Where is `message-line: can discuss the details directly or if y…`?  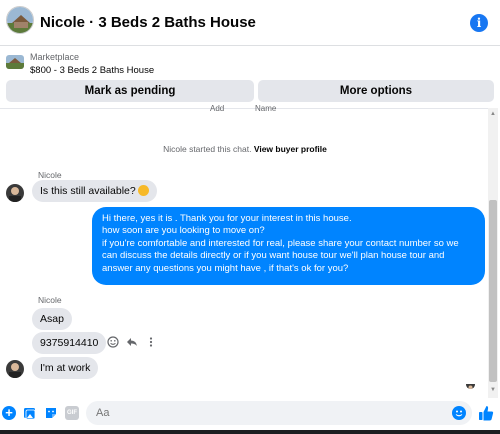 message-line: can discuss the details directly or if y… is located at coordinates (273, 256).